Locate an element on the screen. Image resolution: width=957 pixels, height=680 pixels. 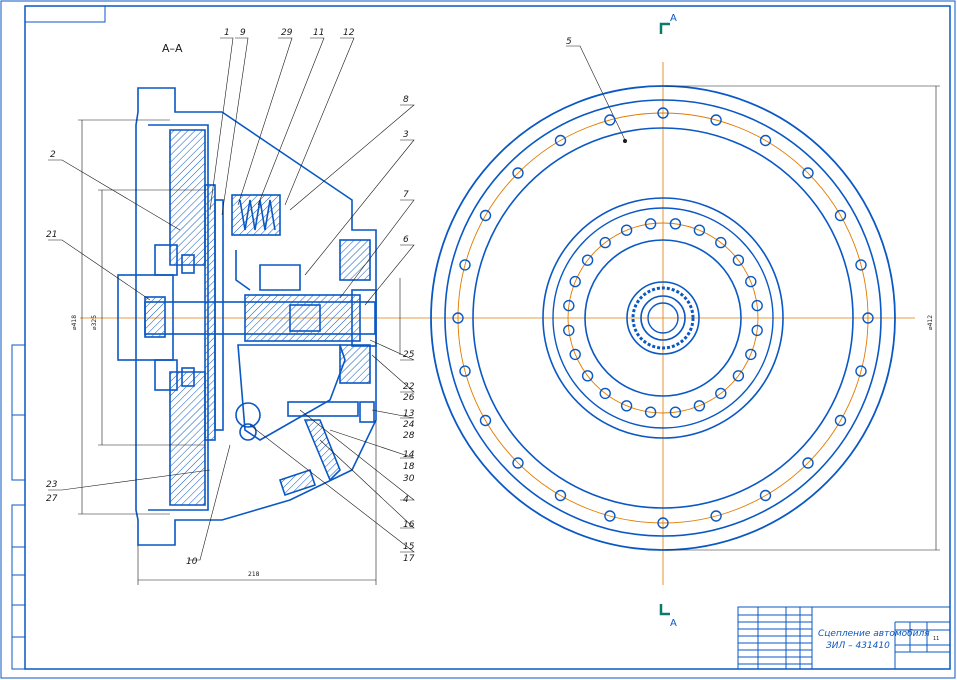
callout-top-2: 29 is located at coordinates (287, 33).